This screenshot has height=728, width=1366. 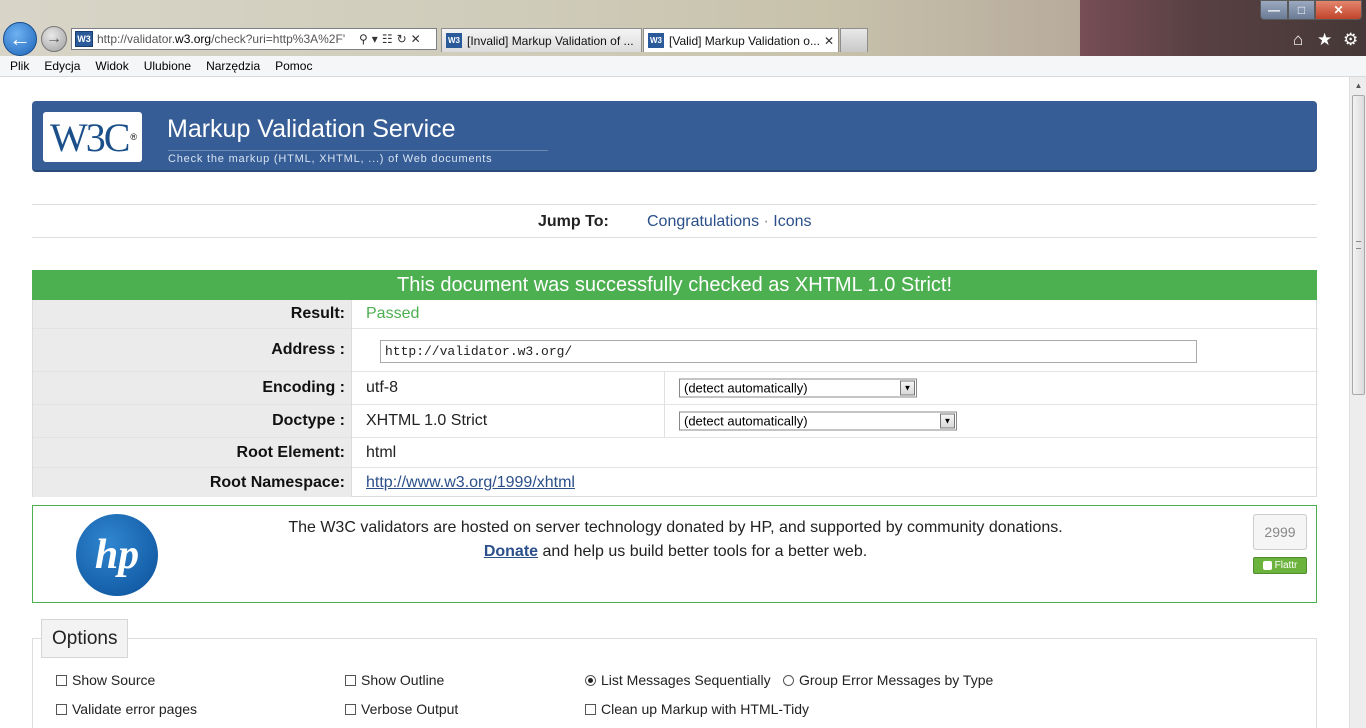 What do you see at coordinates (1280, 565) in the screenshot?
I see `flattr-button: Flattr` at bounding box center [1280, 565].